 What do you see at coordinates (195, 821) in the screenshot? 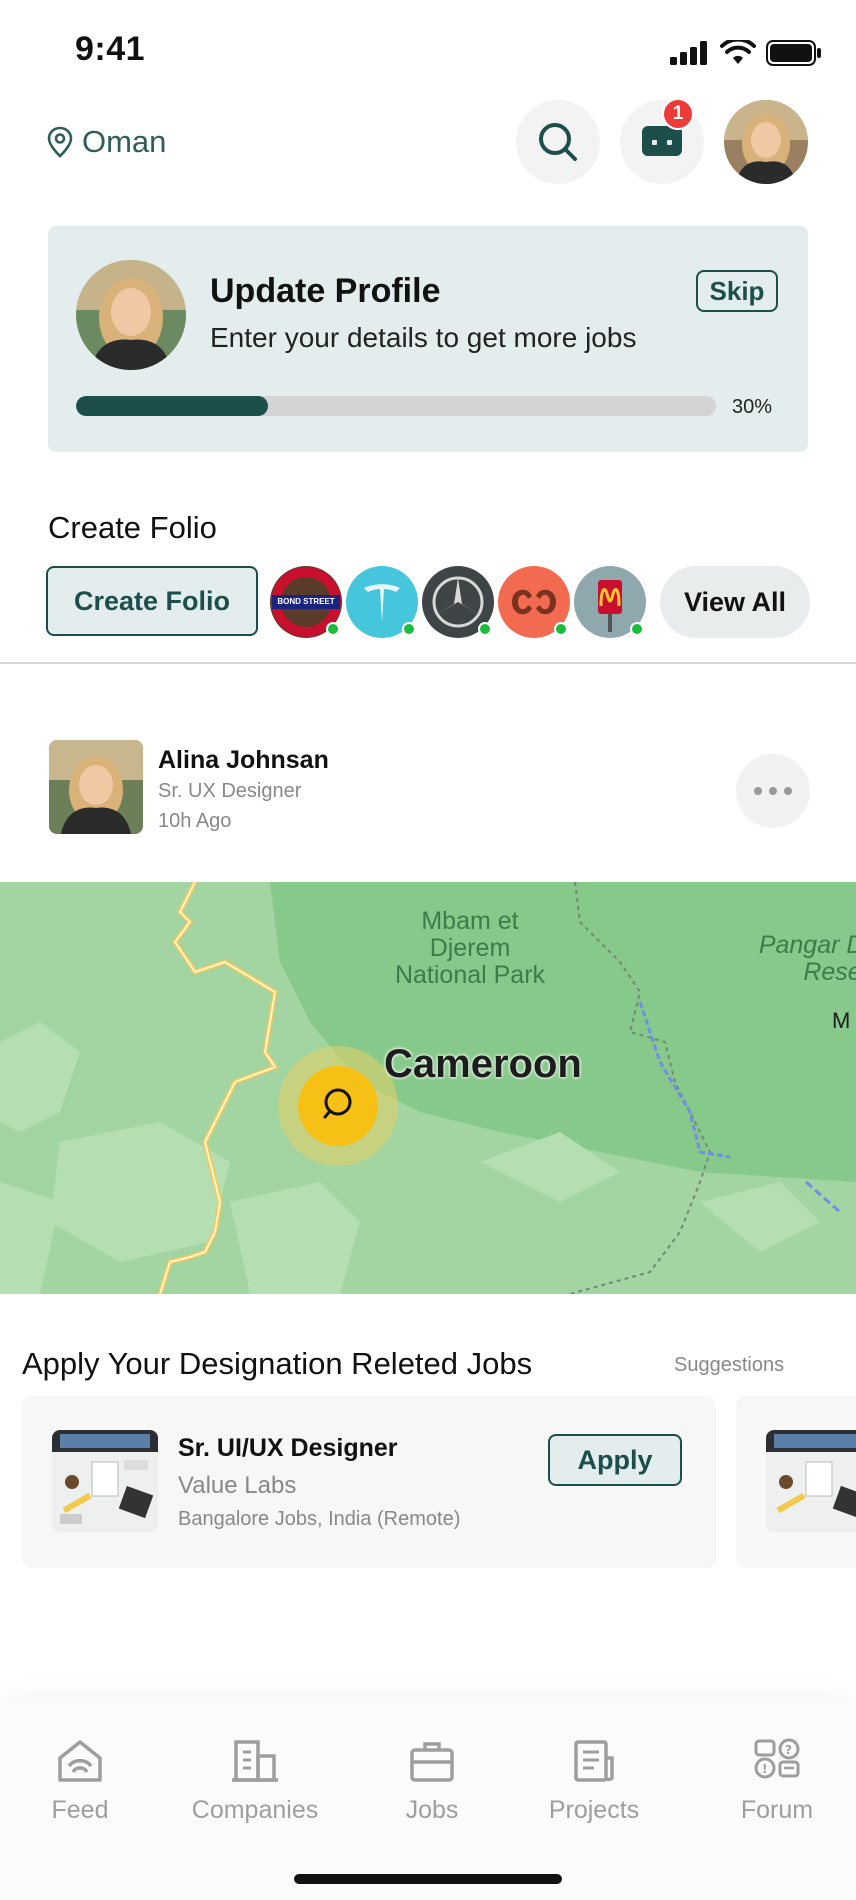
I see `post-timestamp: 10h Ago` at bounding box center [195, 821].